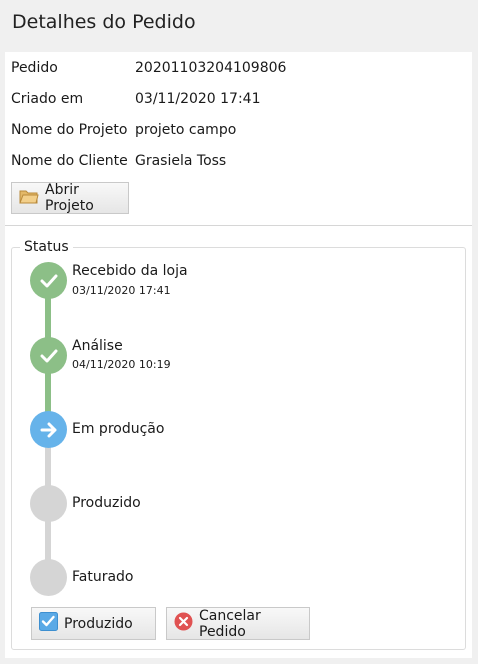  What do you see at coordinates (48, 577) in the screenshot?
I see `step-invoiced-circle-icon` at bounding box center [48, 577].